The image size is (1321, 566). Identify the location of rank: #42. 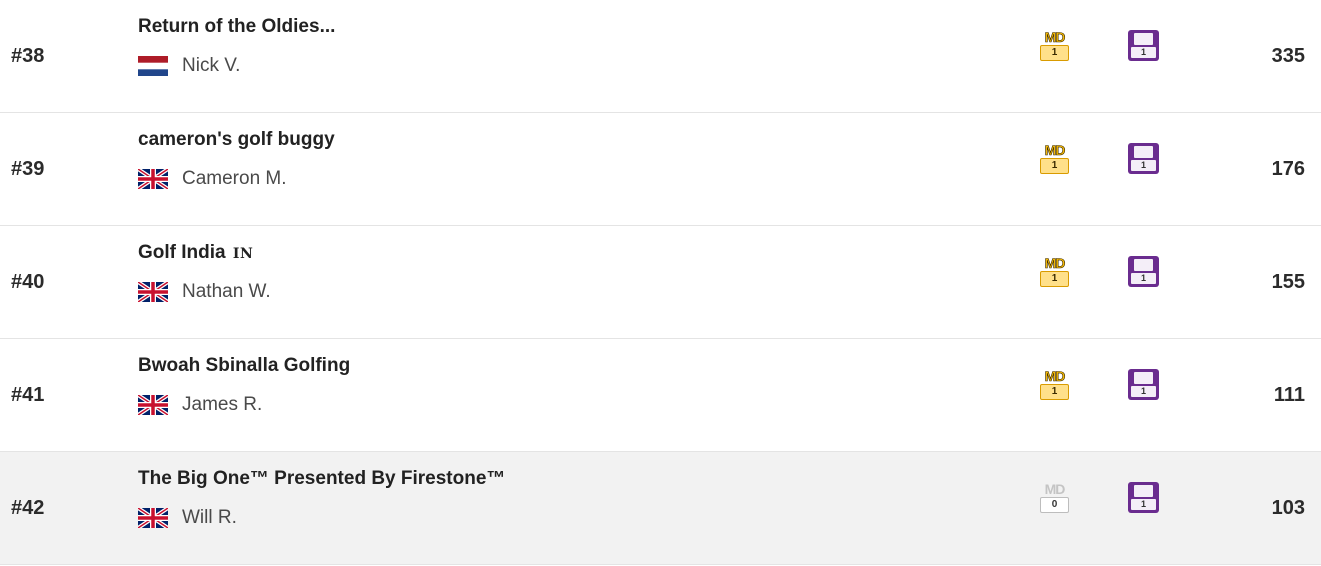
(28, 507).